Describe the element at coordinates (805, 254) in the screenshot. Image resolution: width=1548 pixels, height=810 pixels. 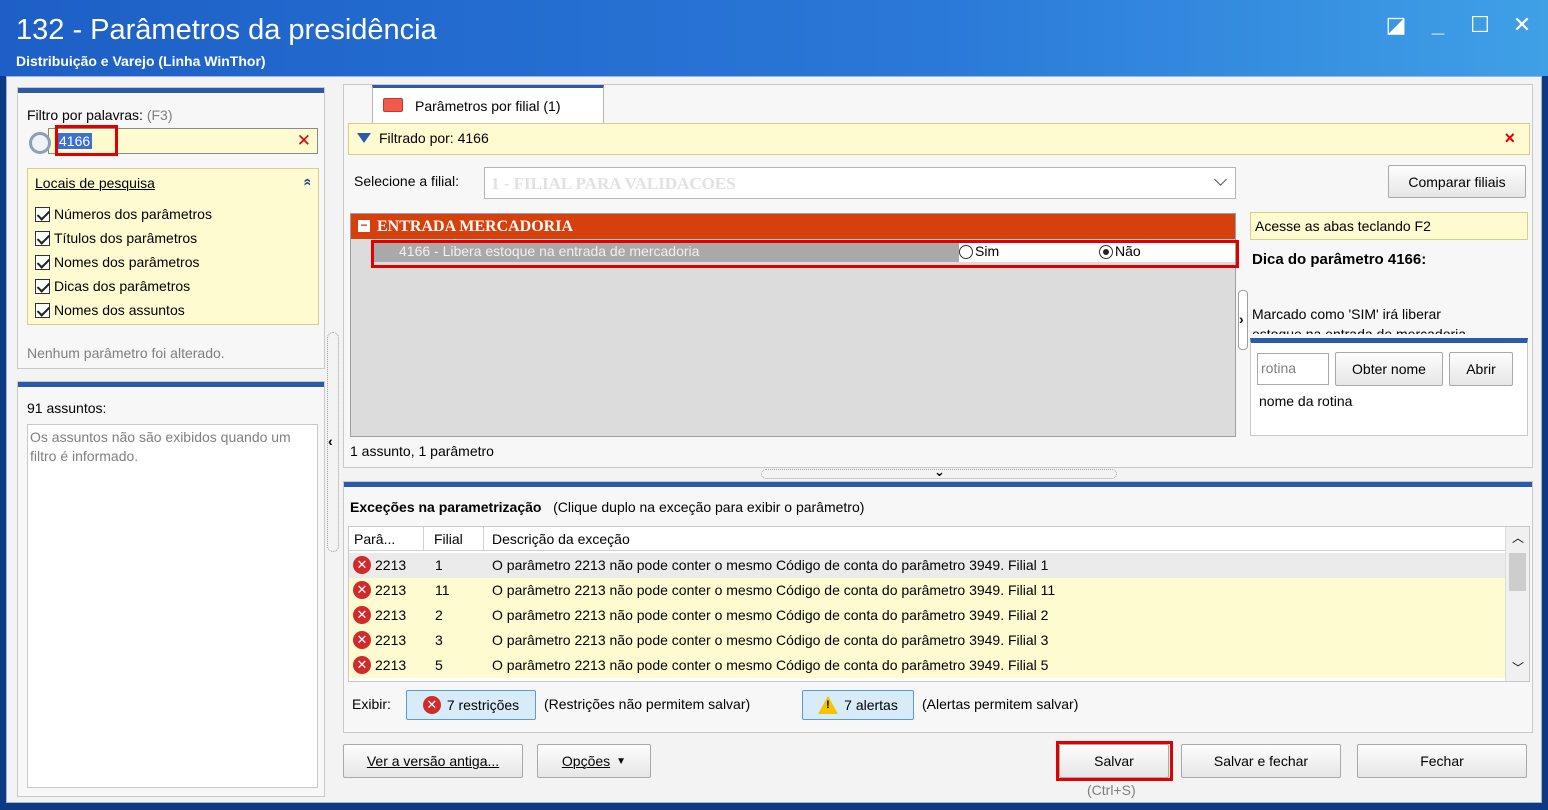
I see `parameter-highlight` at that location.